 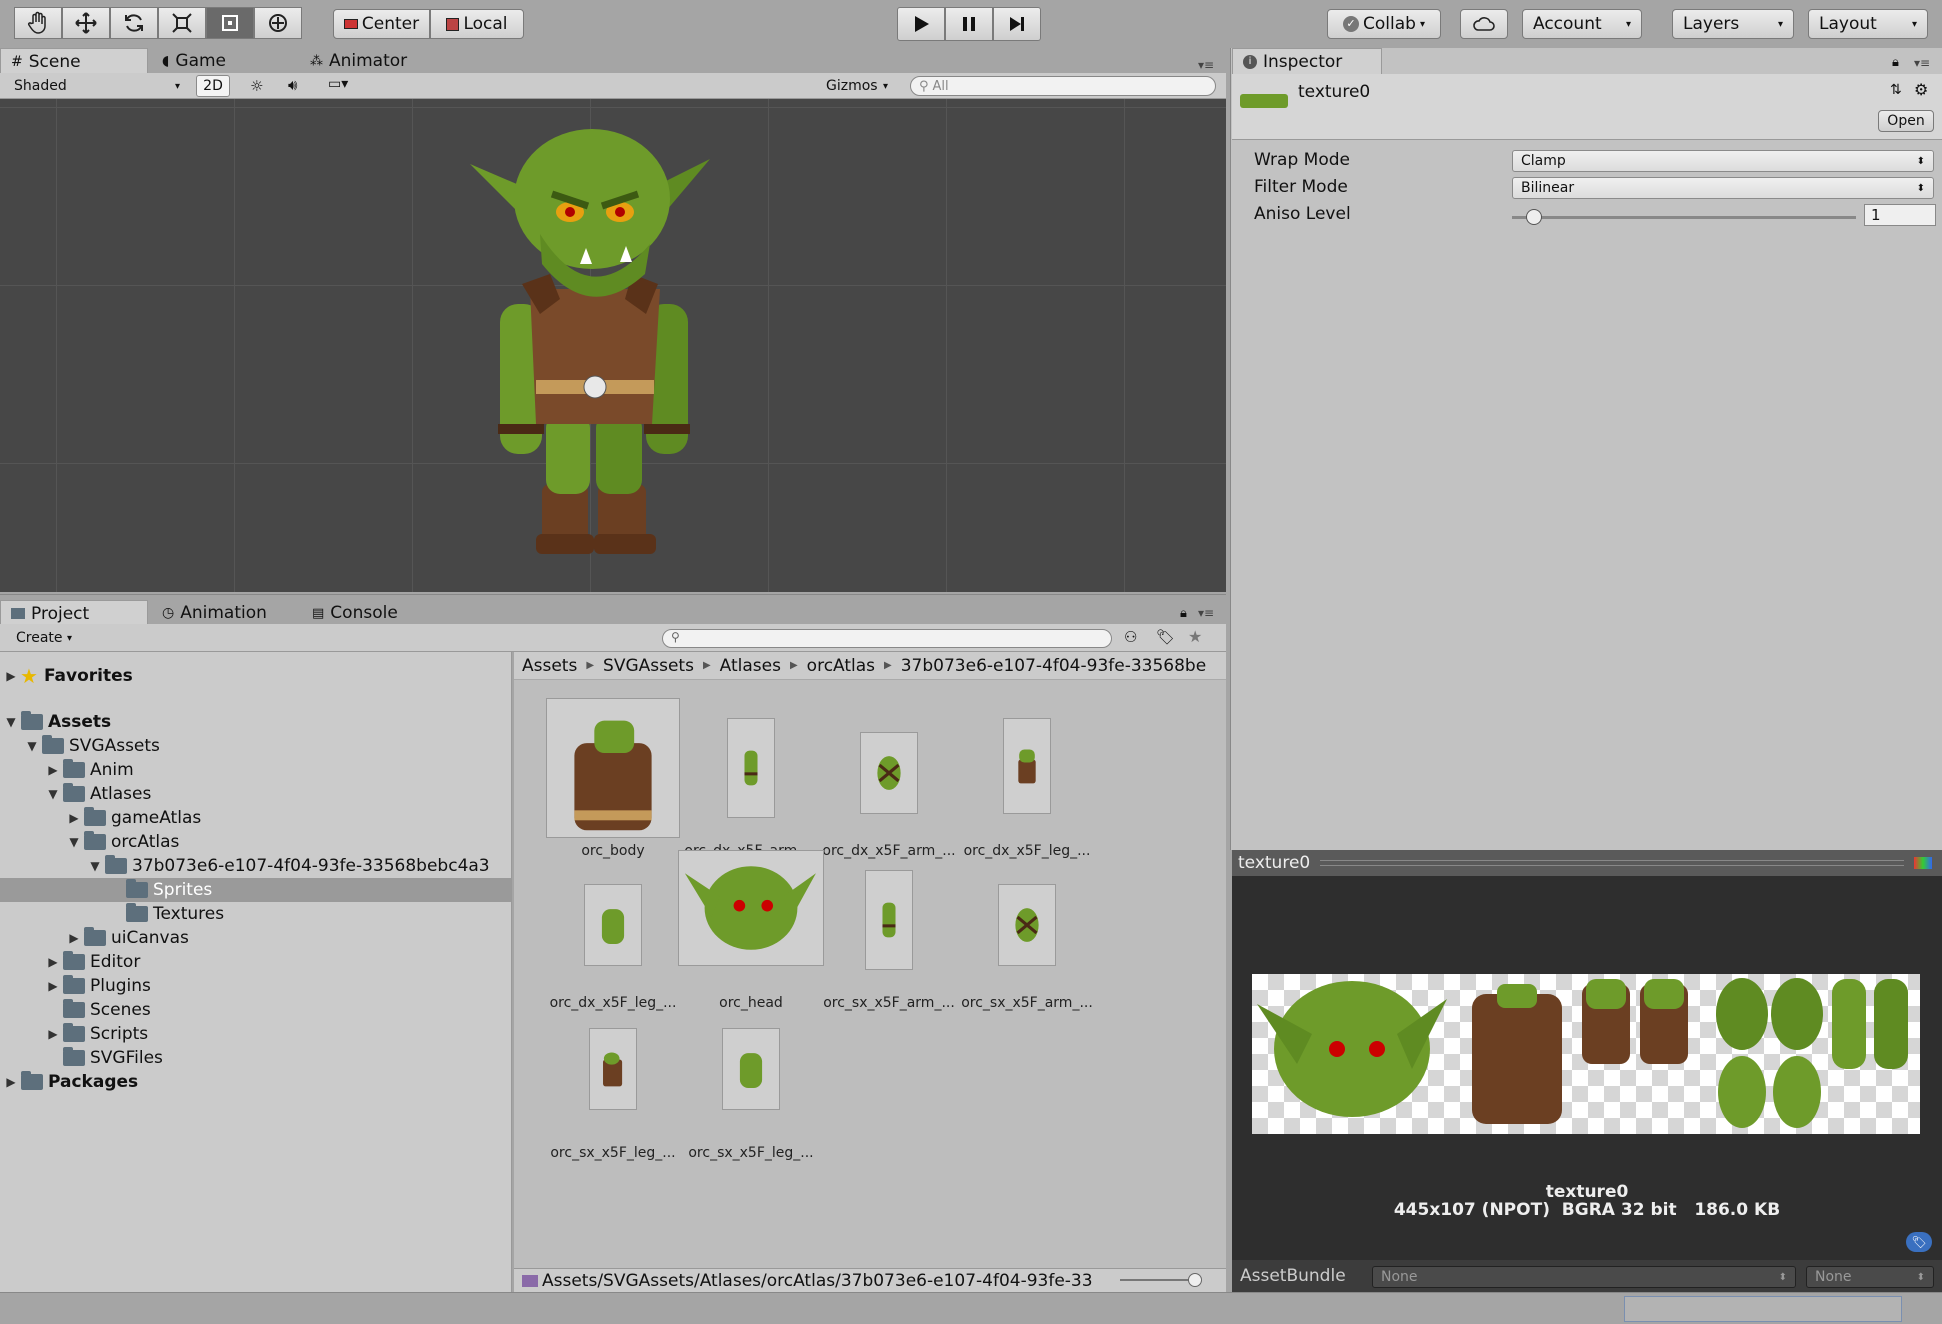 I want to click on tree-item: ▼ Assets, so click(x=255, y=722).